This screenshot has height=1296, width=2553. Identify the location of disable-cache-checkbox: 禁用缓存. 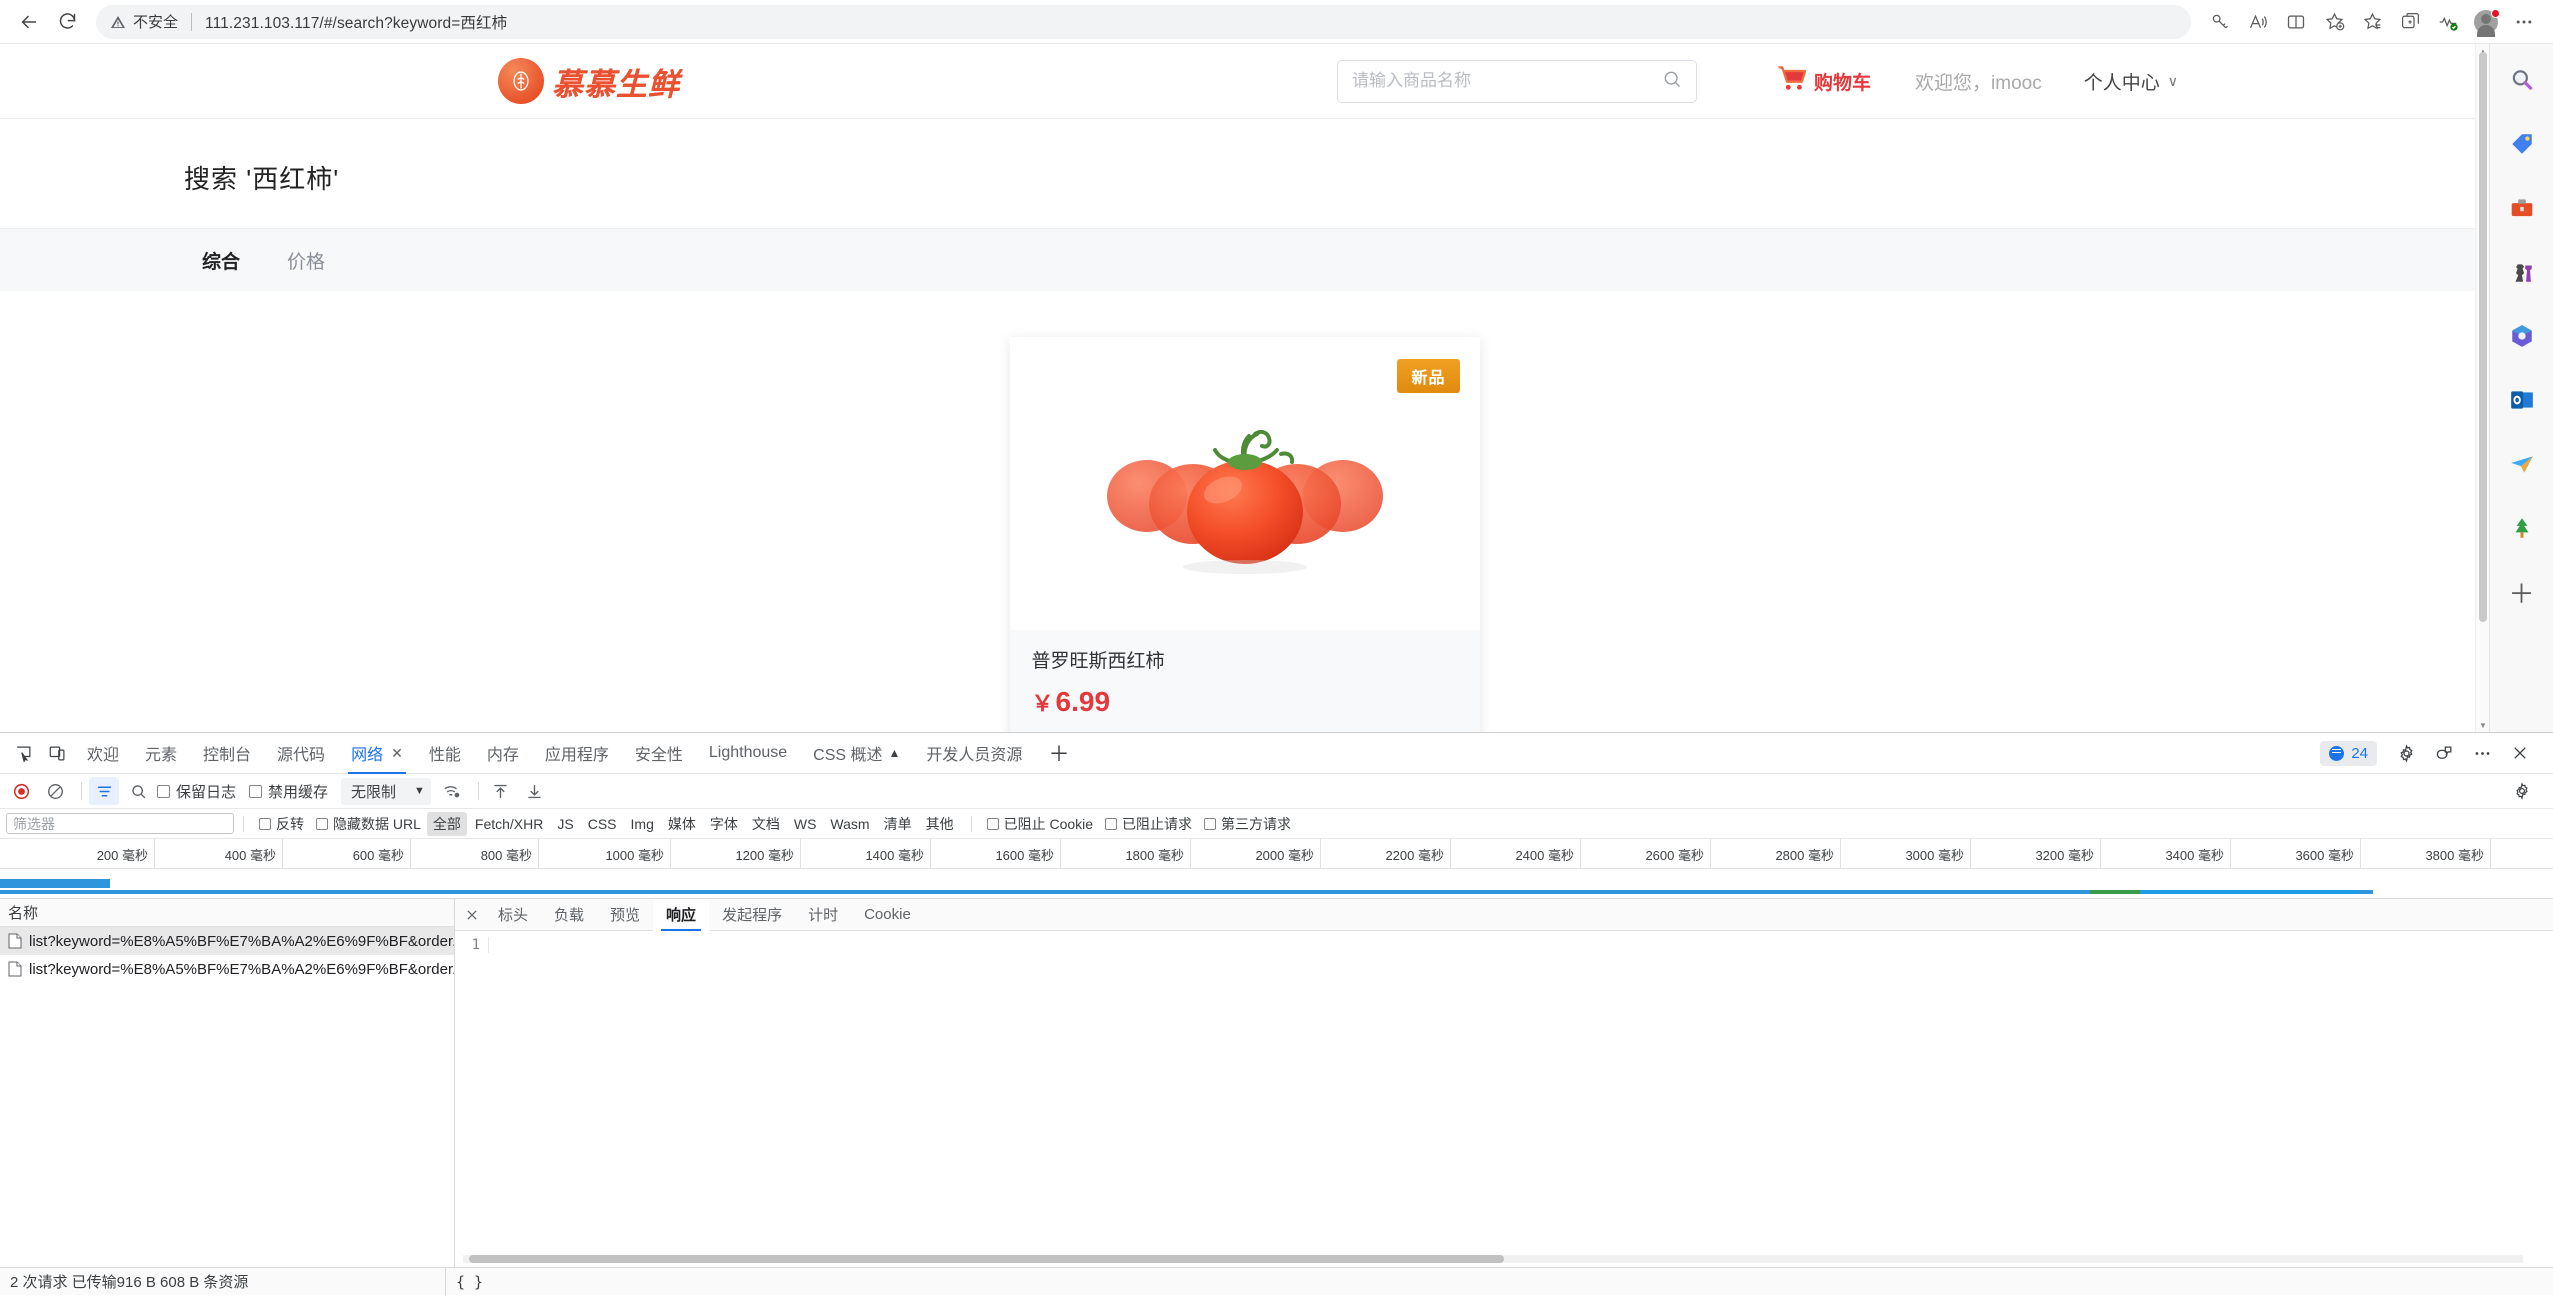
(288, 791).